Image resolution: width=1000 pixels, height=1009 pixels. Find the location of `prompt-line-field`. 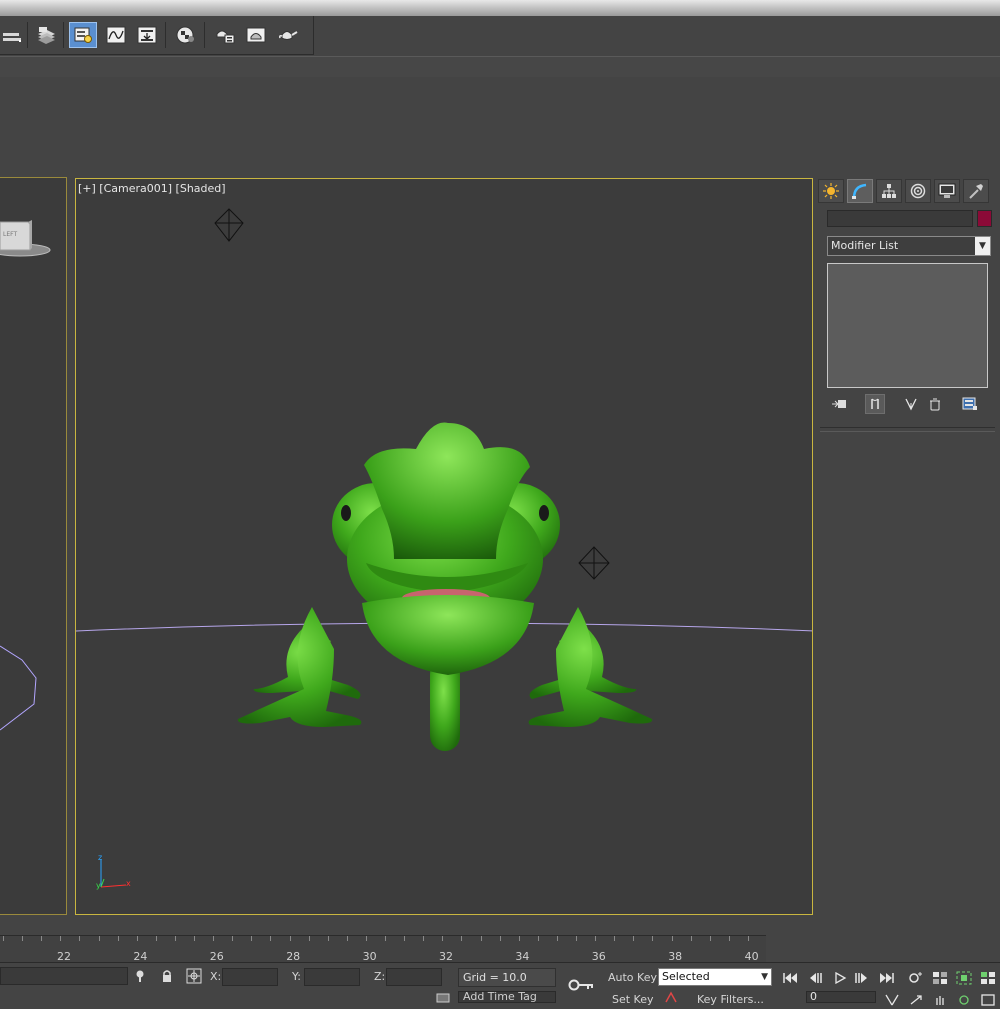

prompt-line-field is located at coordinates (64, 976).